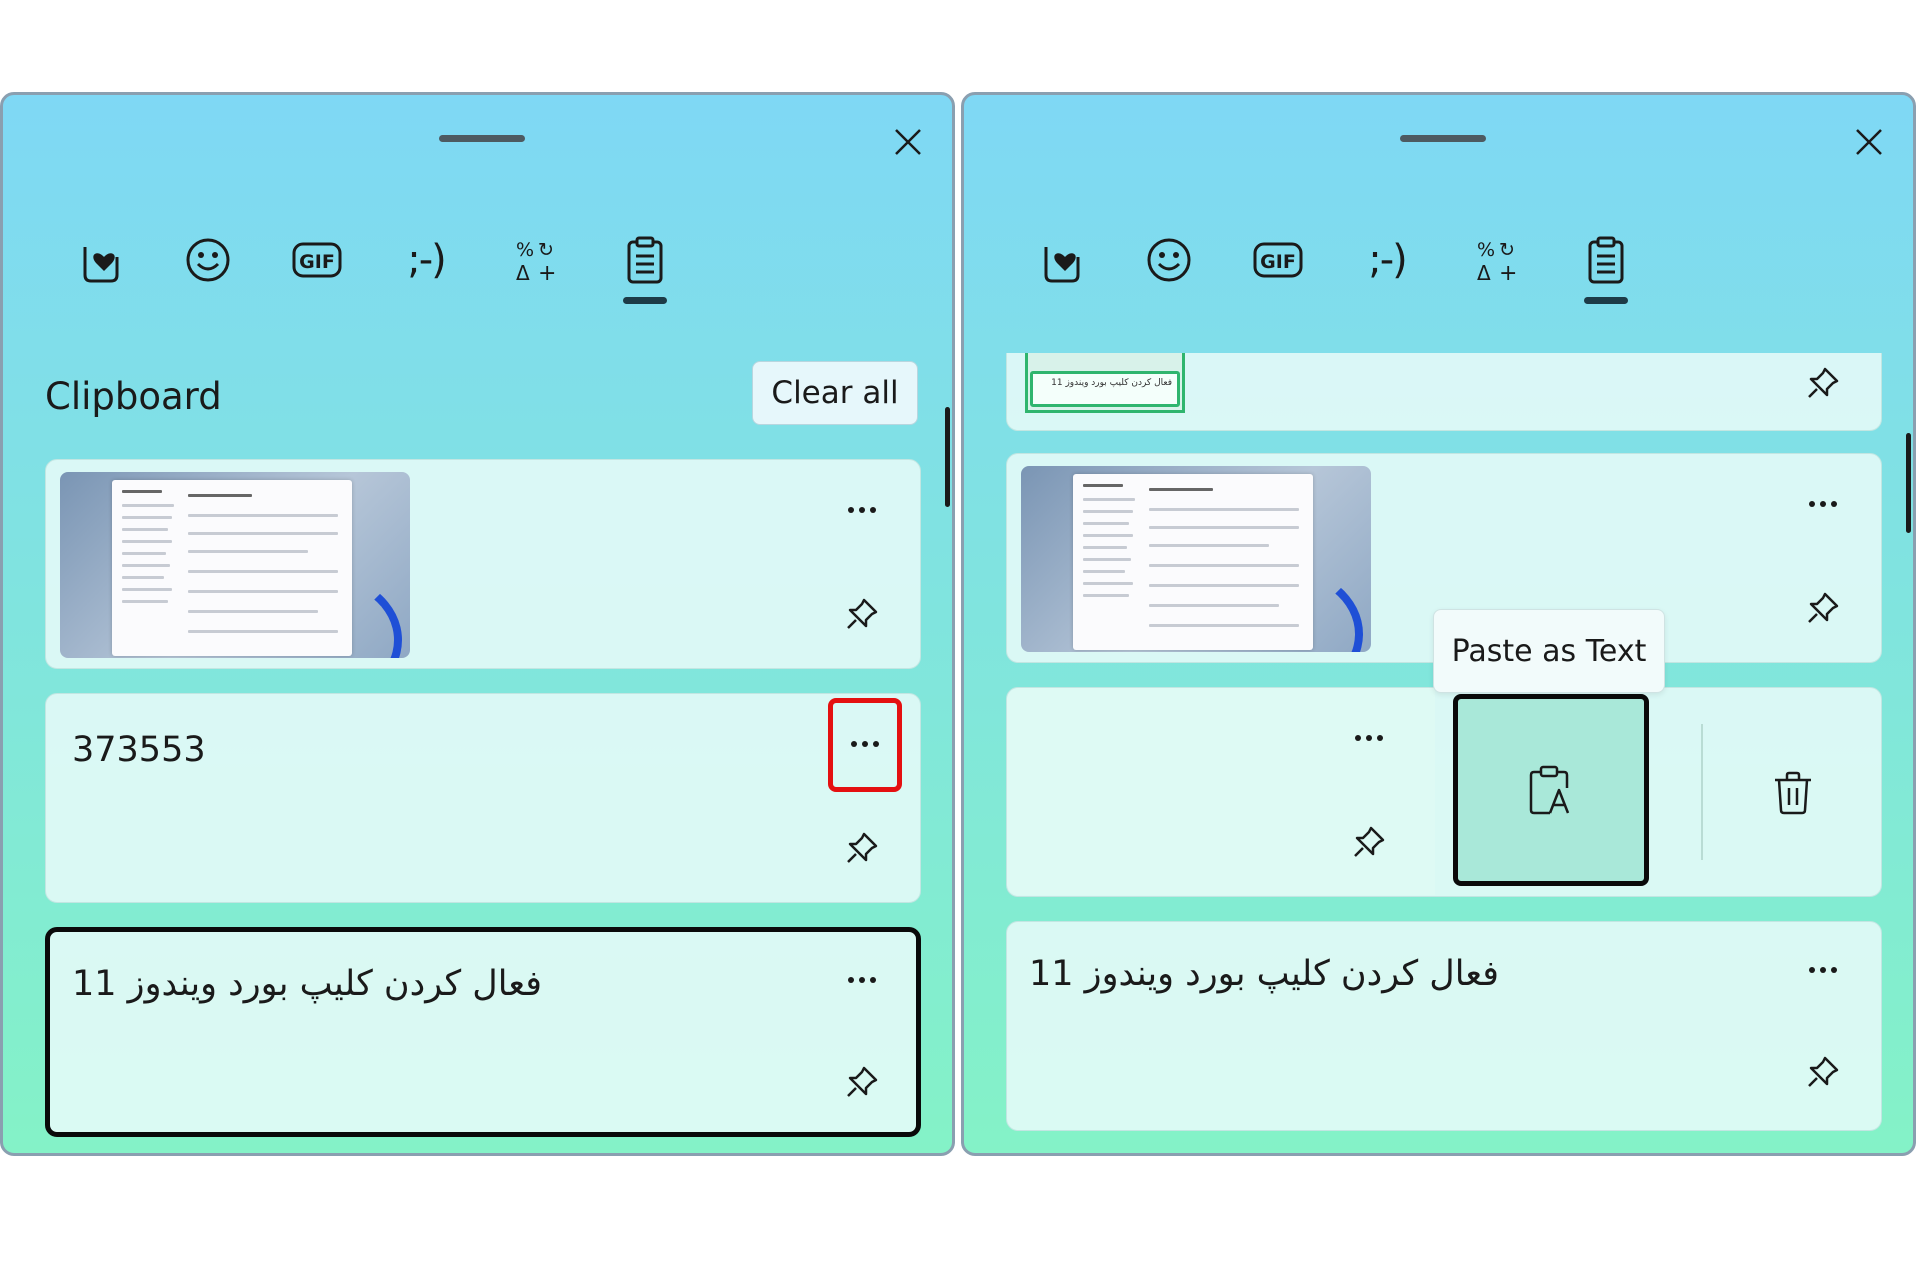  I want to click on clear-all-button: Clear all, so click(835, 393).